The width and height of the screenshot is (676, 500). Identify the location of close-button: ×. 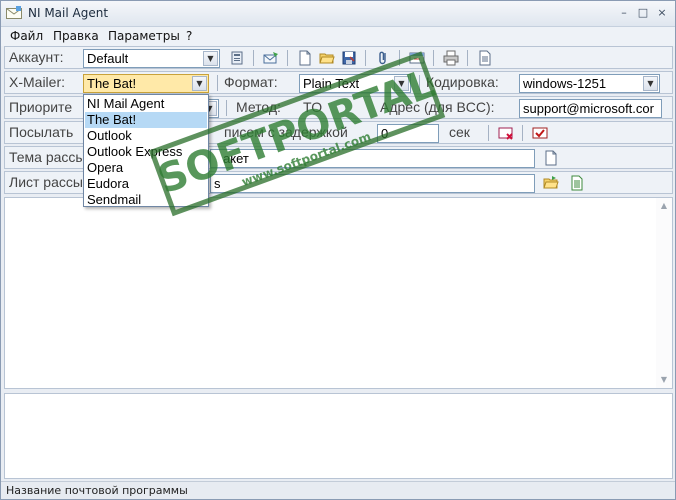
(662, 13).